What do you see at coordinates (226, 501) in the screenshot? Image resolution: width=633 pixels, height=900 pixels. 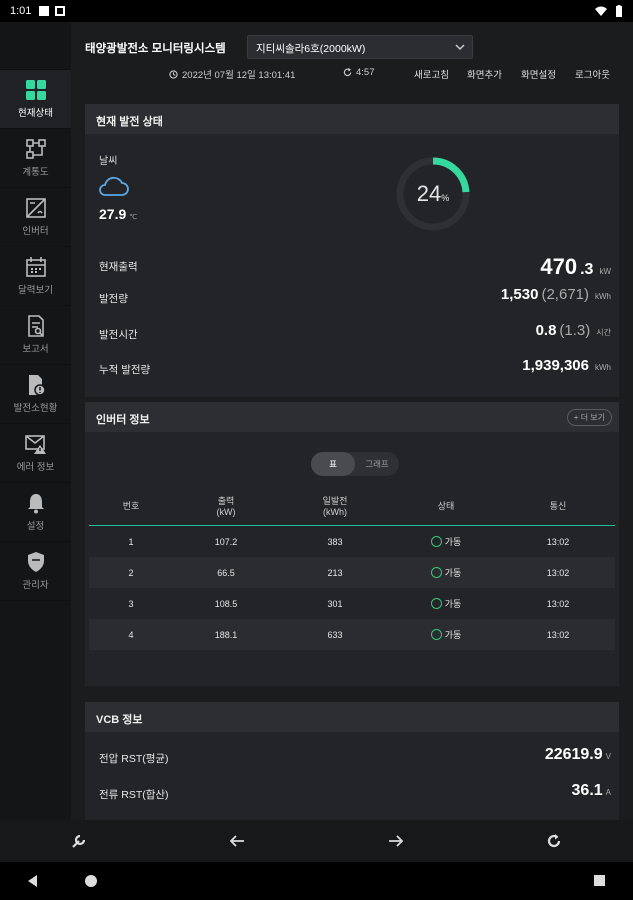 I see `column-header-line: 출력` at bounding box center [226, 501].